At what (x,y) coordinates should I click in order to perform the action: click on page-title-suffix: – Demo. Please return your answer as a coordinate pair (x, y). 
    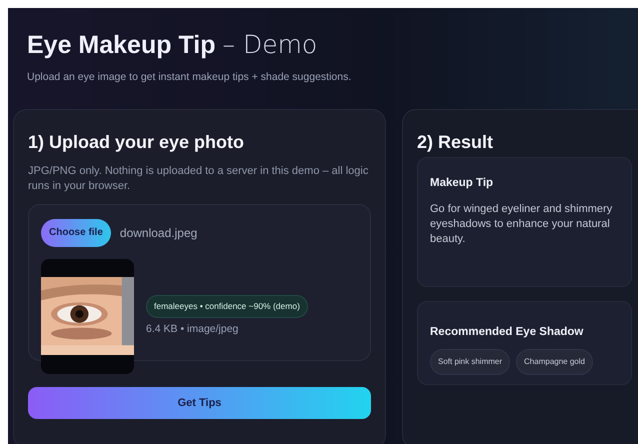
    Looking at the image, I should click on (270, 45).